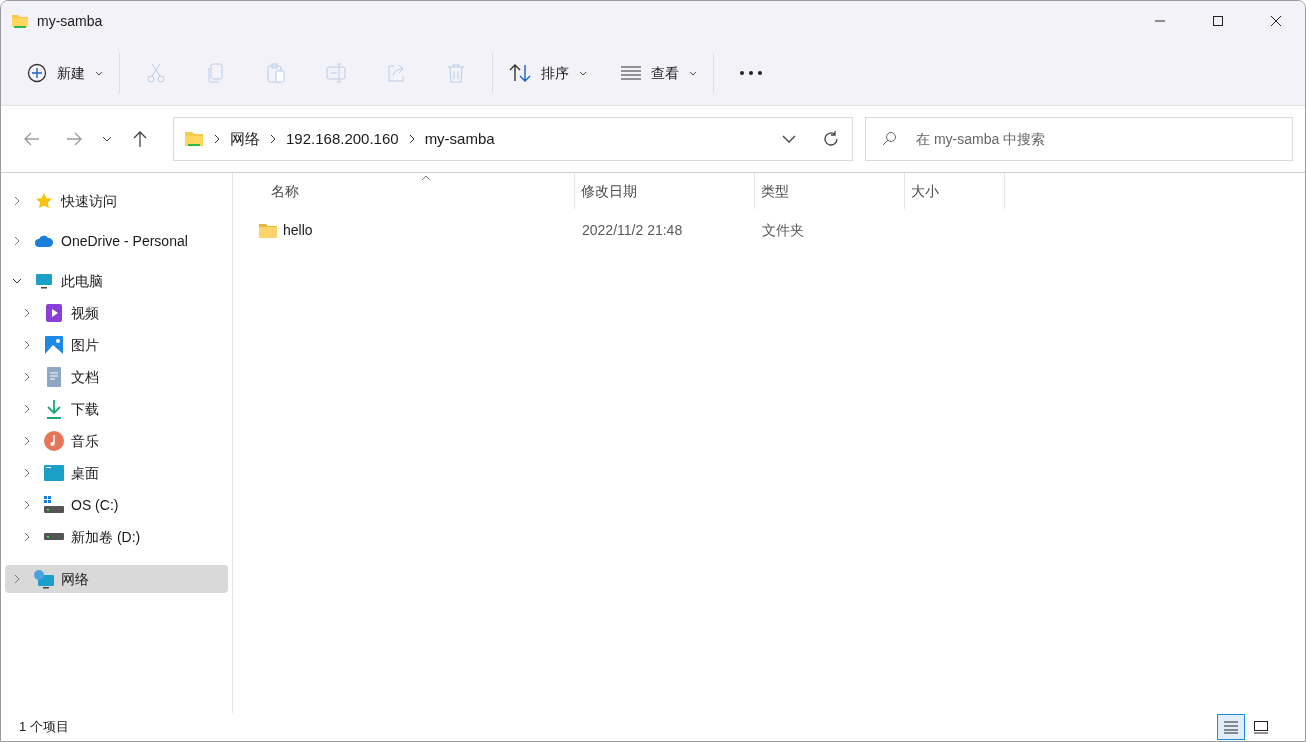 This screenshot has height=742, width=1306. Describe the element at coordinates (74, 139) in the screenshot. I see `forward-arrow-icon` at that location.